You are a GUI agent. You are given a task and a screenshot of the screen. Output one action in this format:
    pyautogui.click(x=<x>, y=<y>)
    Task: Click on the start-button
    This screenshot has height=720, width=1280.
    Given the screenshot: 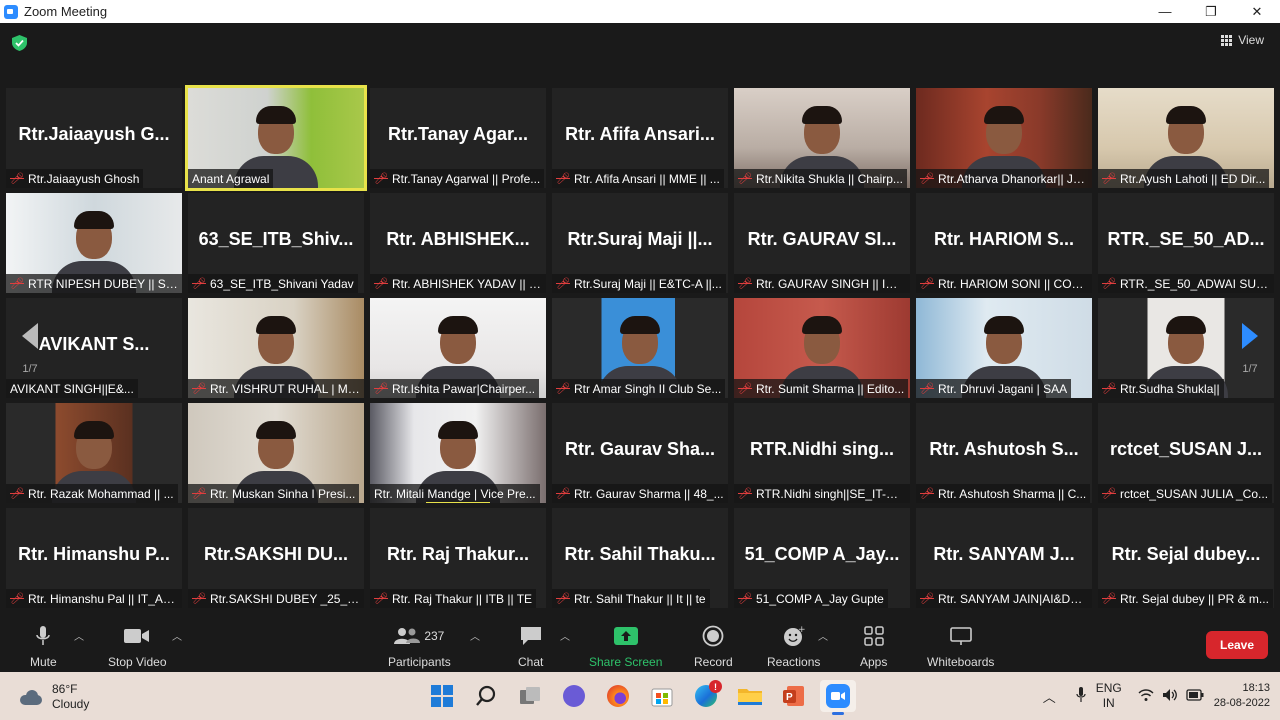 What is the action you would take?
    pyautogui.click(x=442, y=696)
    